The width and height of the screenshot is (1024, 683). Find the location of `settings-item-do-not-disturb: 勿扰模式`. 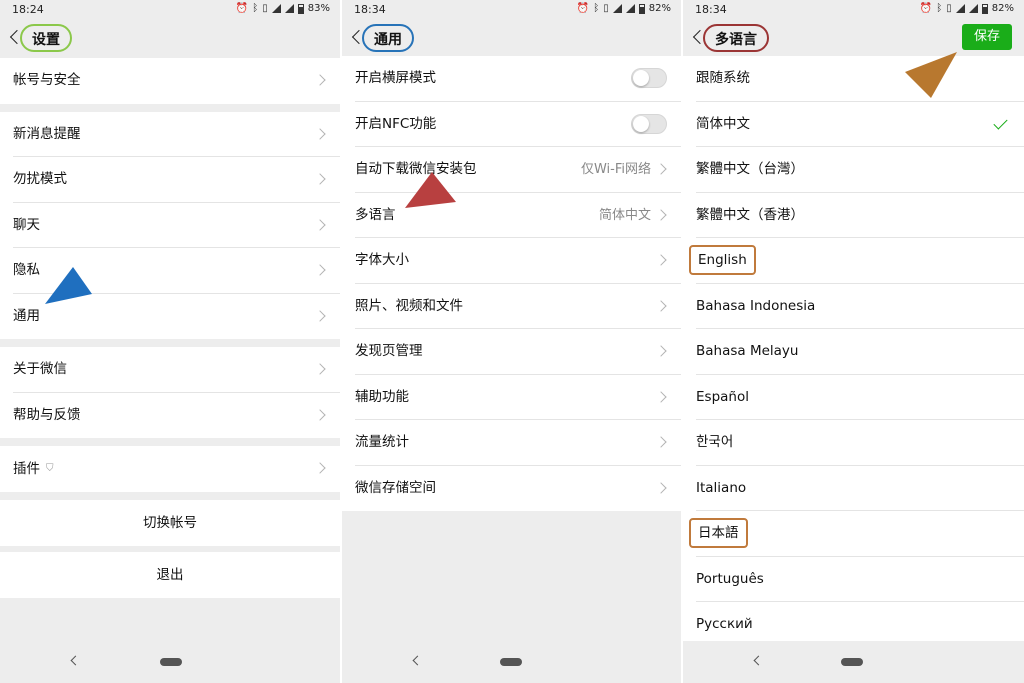

settings-item-do-not-disturb: 勿扰模式 is located at coordinates (170, 180).